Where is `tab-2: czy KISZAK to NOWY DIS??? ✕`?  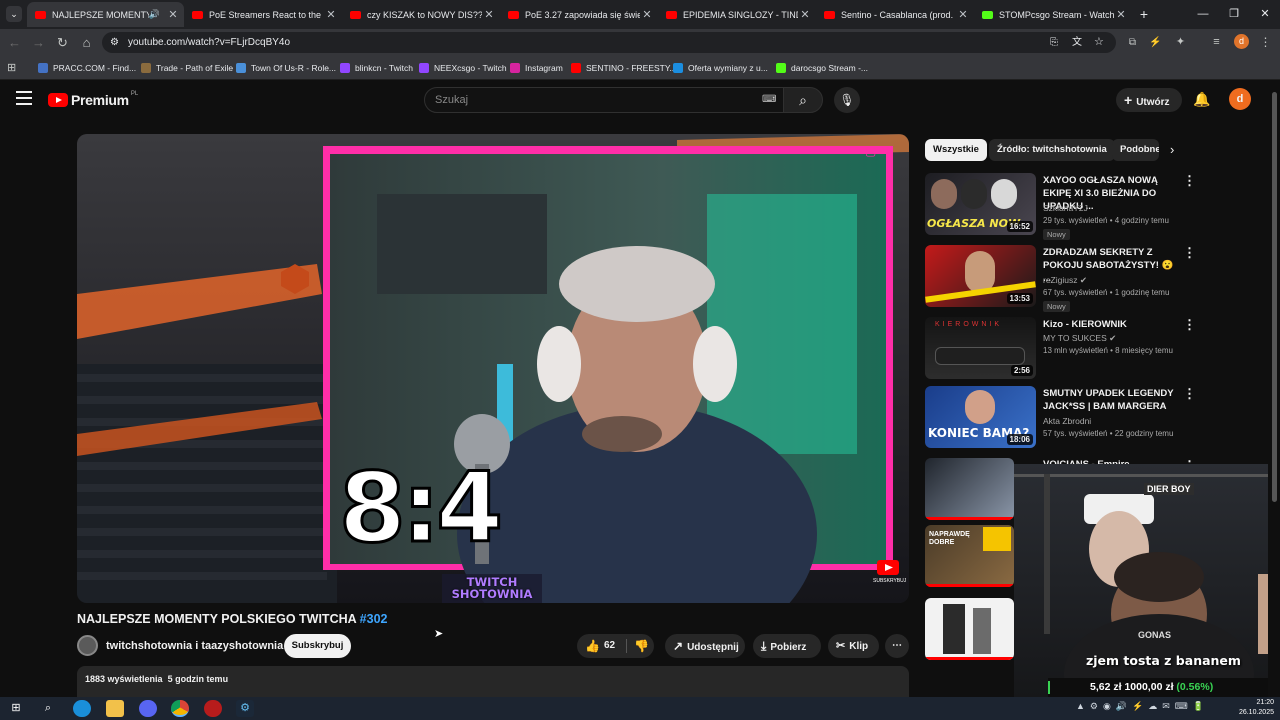 tab-2: czy KISZAK to NOWY DIS??? ✕ is located at coordinates (421, 14).